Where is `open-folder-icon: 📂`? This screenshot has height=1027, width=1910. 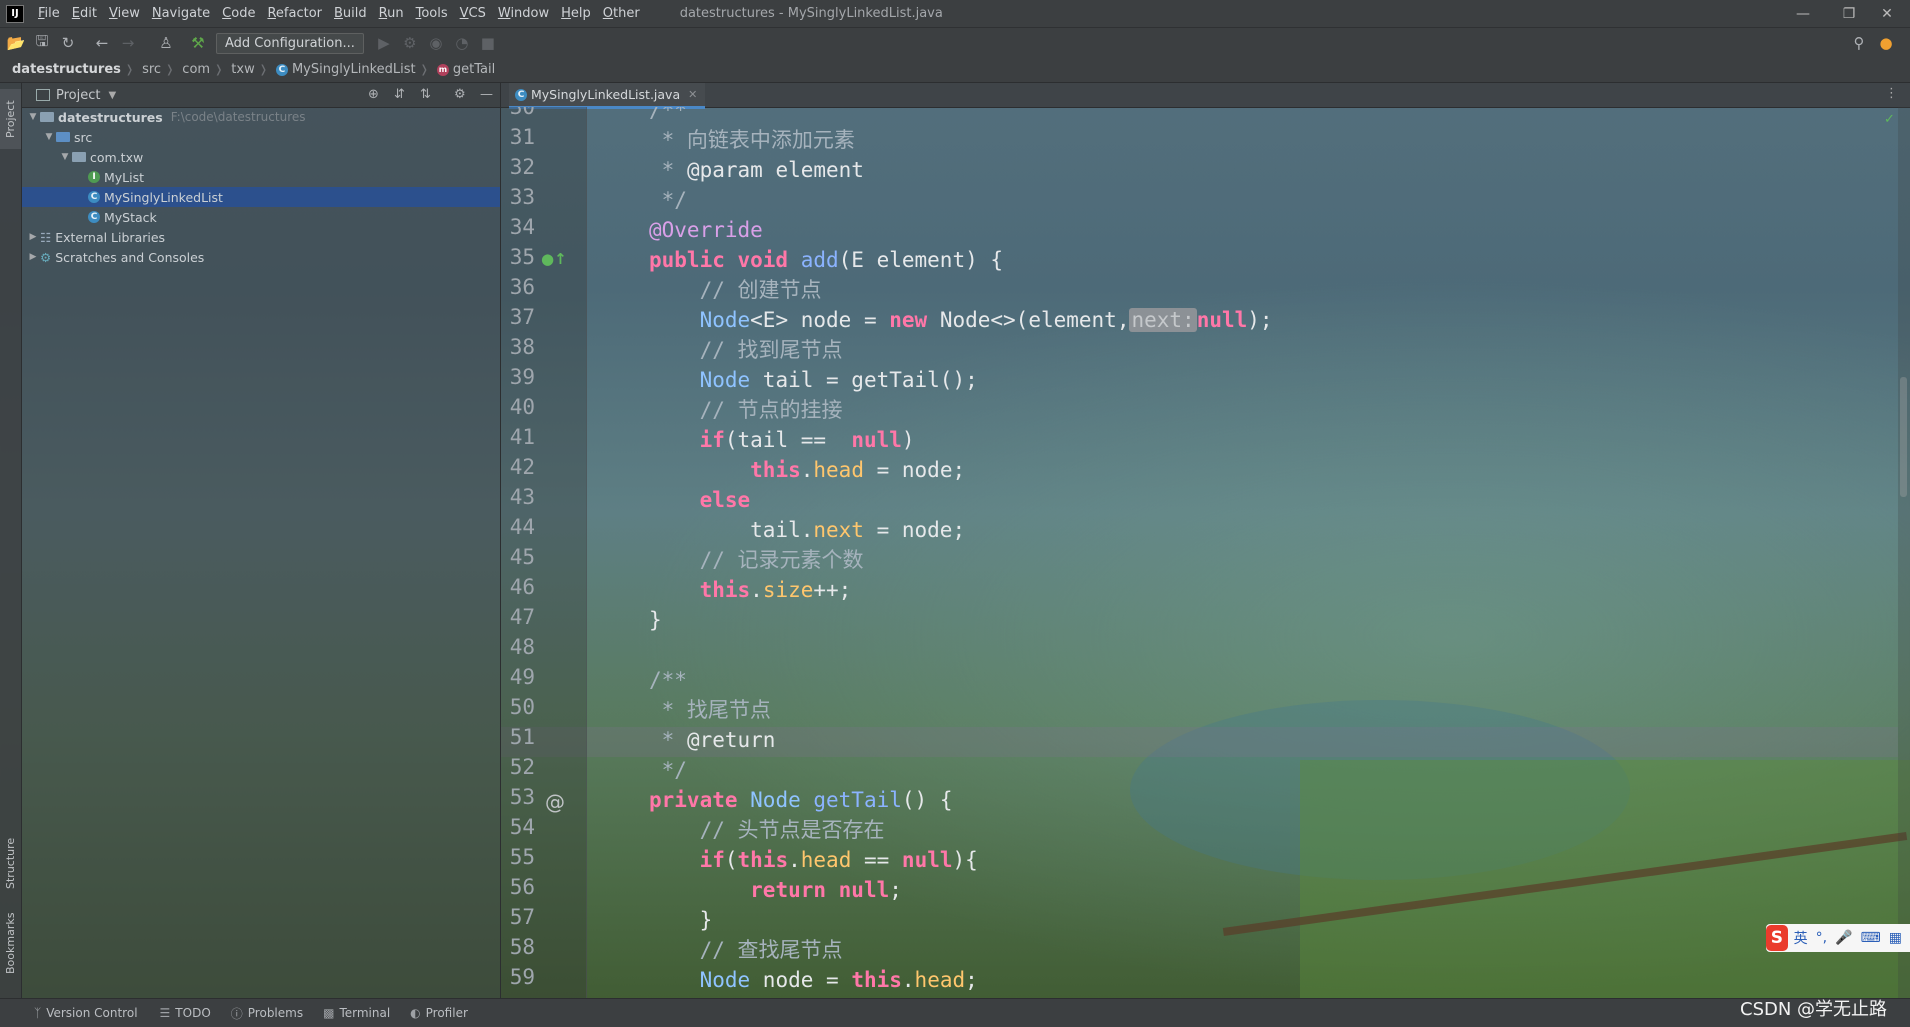 open-folder-icon: 📂 is located at coordinates (16, 43).